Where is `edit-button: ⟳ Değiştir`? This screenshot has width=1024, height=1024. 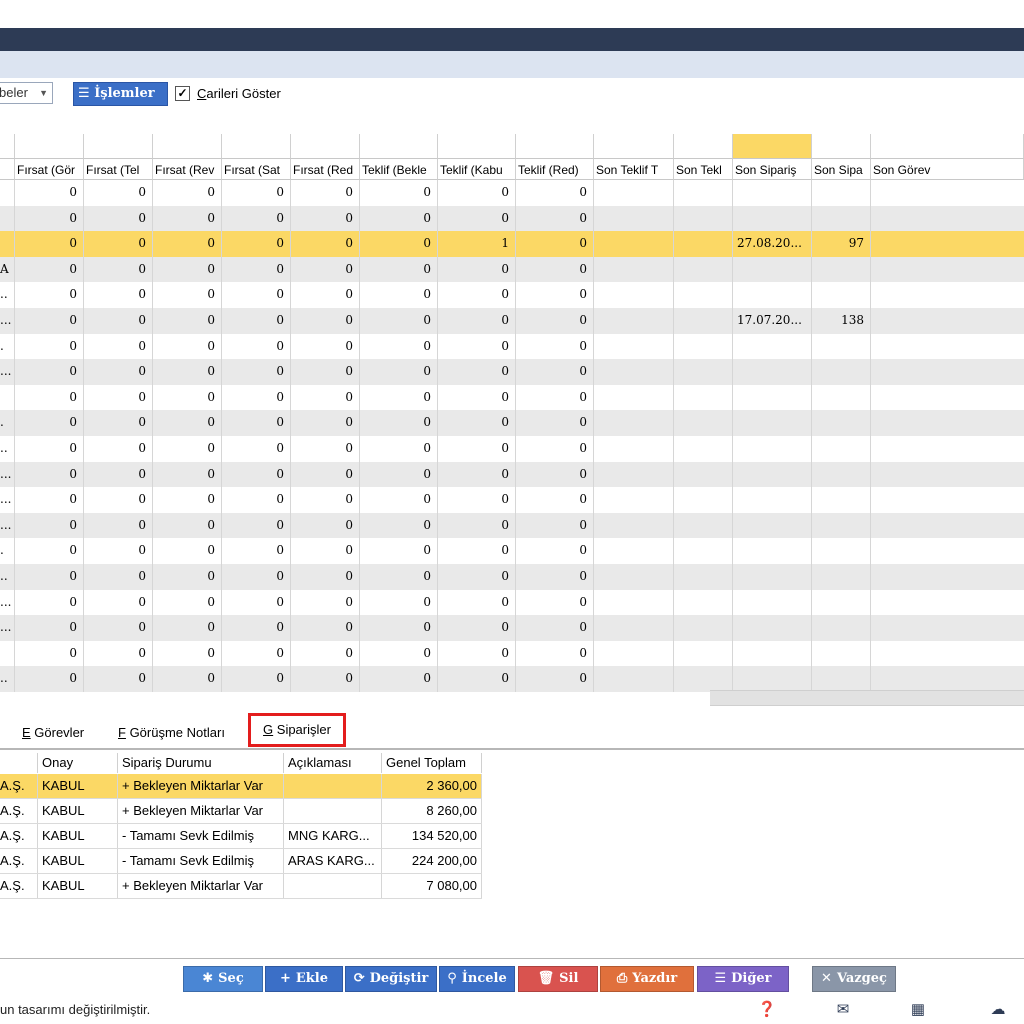
edit-button: ⟳ Değiştir is located at coordinates (391, 979).